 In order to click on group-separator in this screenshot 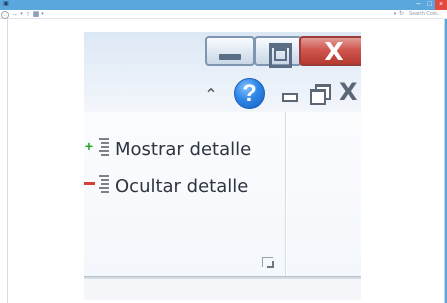, I will do `click(286, 194)`.